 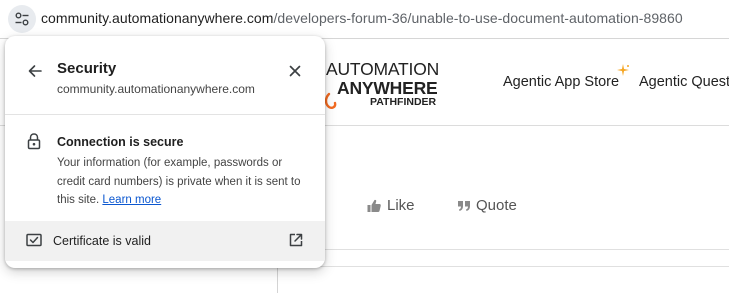 I want to click on quote-button: Quote, so click(x=487, y=205).